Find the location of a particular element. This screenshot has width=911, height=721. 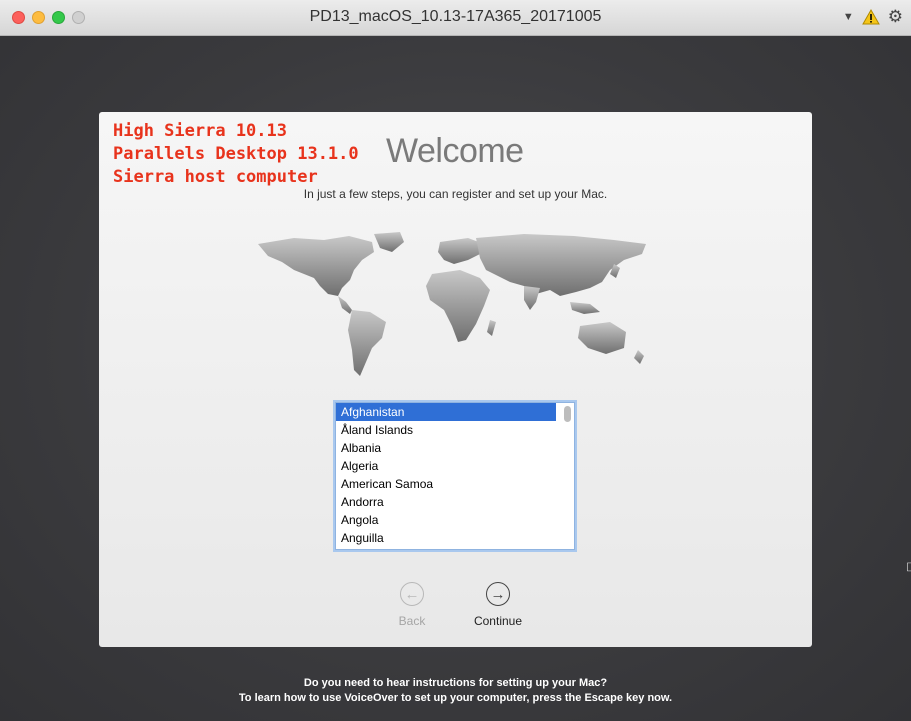

mouse-cursor-icon: ⌷ is located at coordinates (908, 567).